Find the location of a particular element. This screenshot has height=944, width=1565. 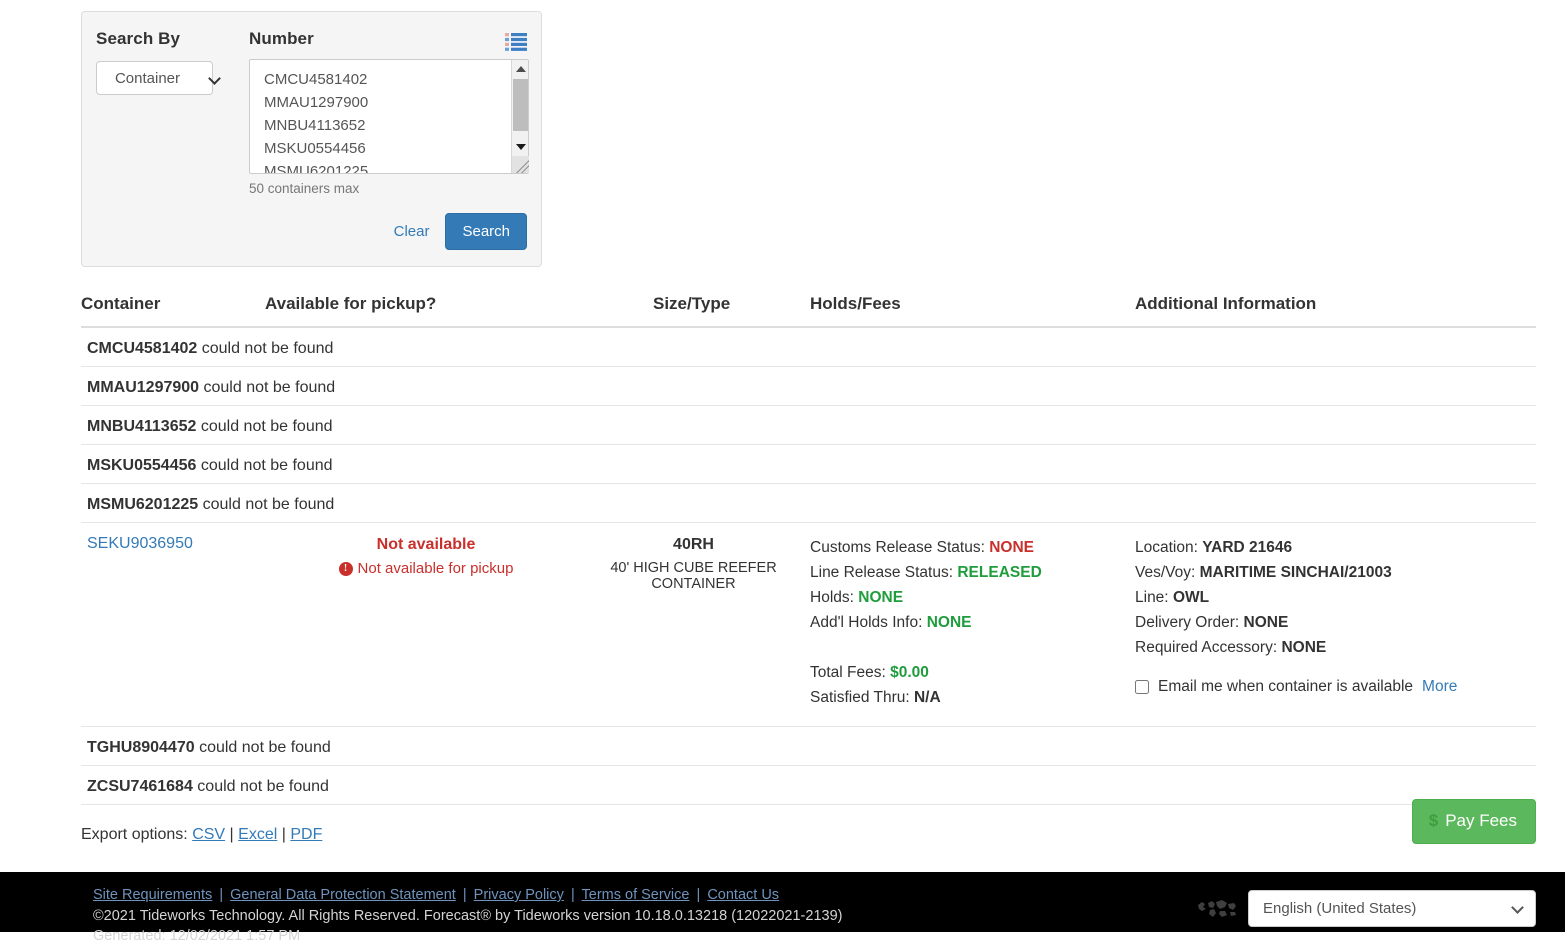

additional-line: Ves/Voy: MARITIME SINCHAI/21003 is located at coordinates (1335, 572).